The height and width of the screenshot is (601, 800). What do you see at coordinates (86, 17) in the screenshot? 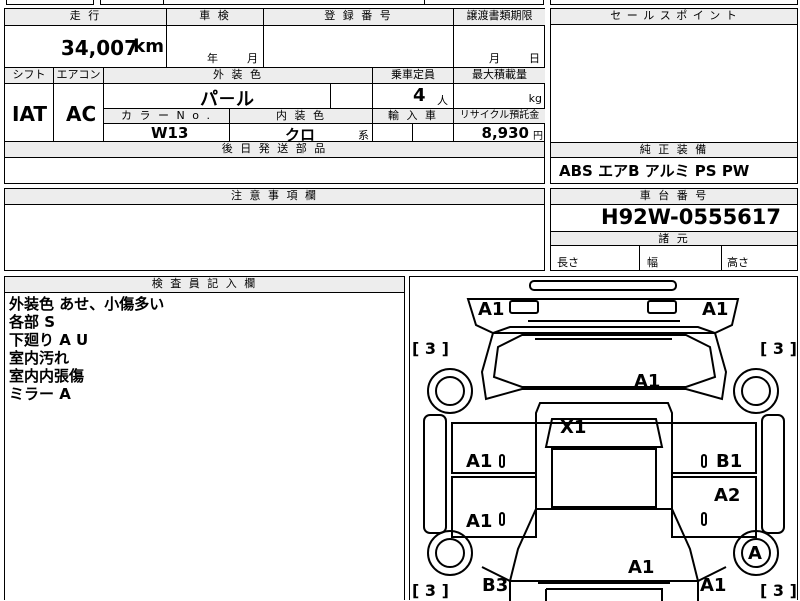
I see `mileage-header: 走 行` at bounding box center [86, 17].